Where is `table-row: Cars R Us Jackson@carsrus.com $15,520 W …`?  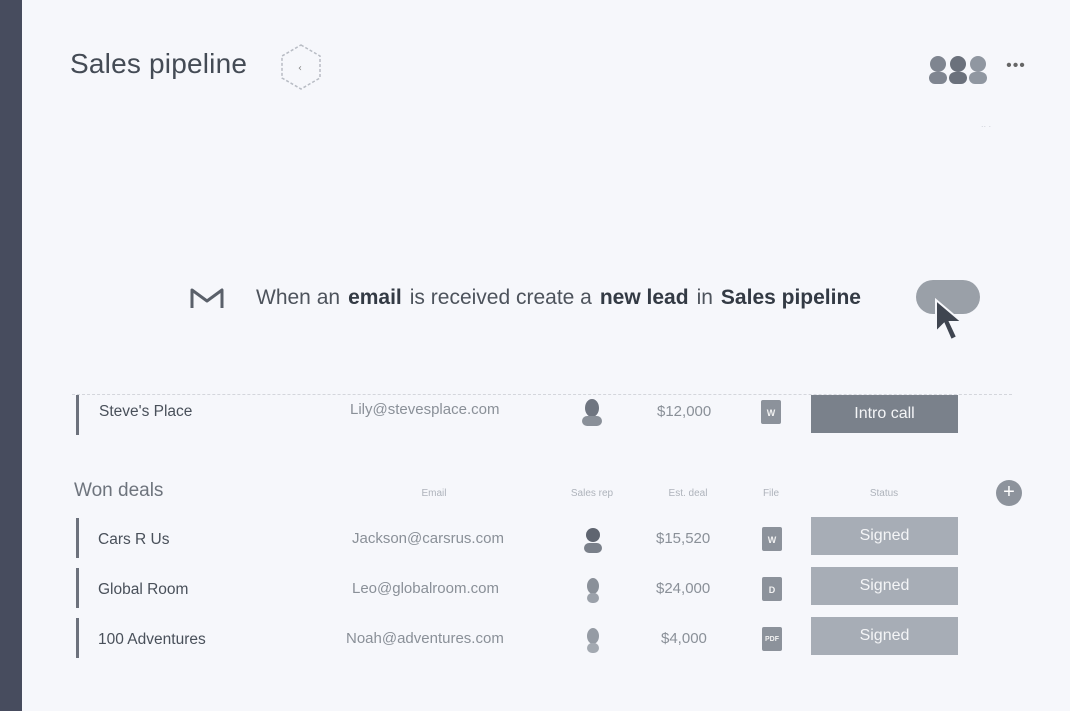 table-row: Cars R Us Jackson@carsrus.com $15,520 W … is located at coordinates (542, 539).